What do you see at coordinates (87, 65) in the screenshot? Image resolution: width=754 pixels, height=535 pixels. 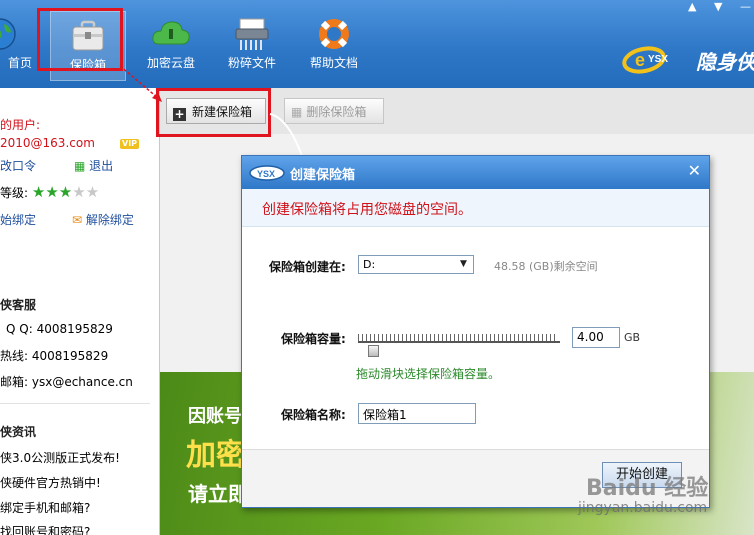 I see `nav-vault-label: 保险箱` at bounding box center [87, 65].